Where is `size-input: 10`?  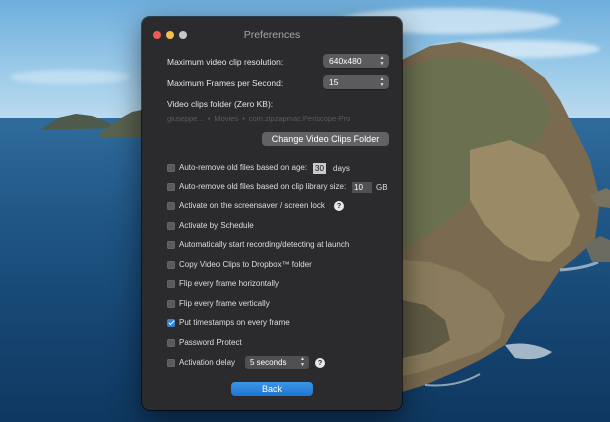
size-input: 10 is located at coordinates (362, 187).